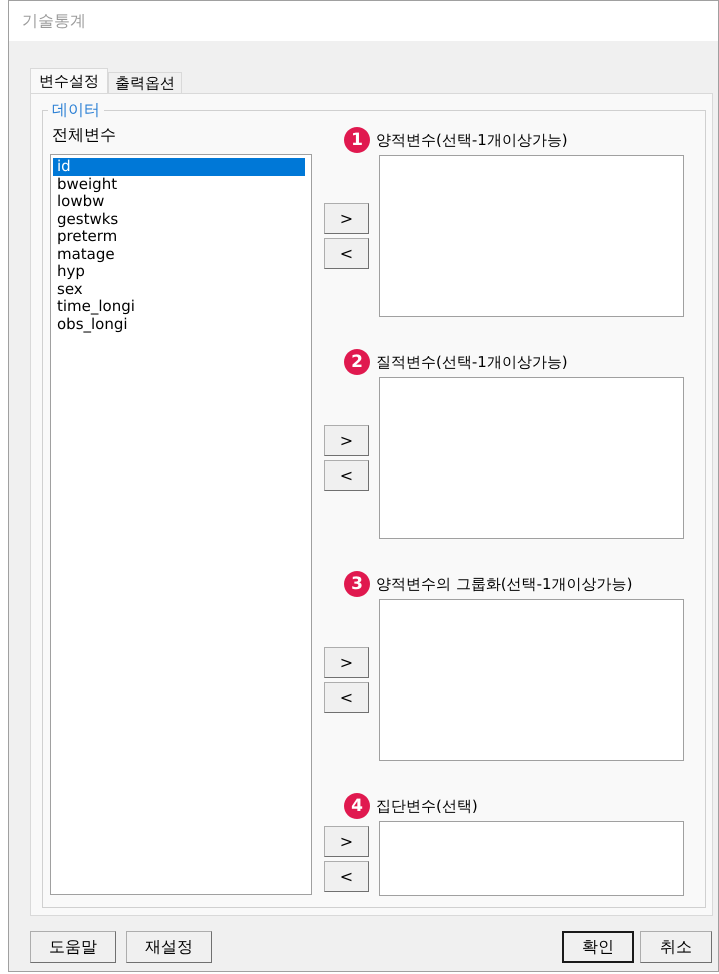  Describe the element at coordinates (357, 806) in the screenshot. I see `number-badge: 4` at that location.